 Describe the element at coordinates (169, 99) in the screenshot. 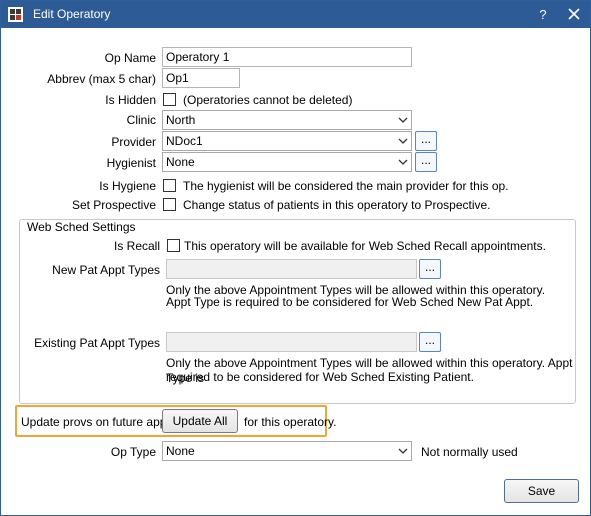

I see `is-hidden-checkbox` at that location.